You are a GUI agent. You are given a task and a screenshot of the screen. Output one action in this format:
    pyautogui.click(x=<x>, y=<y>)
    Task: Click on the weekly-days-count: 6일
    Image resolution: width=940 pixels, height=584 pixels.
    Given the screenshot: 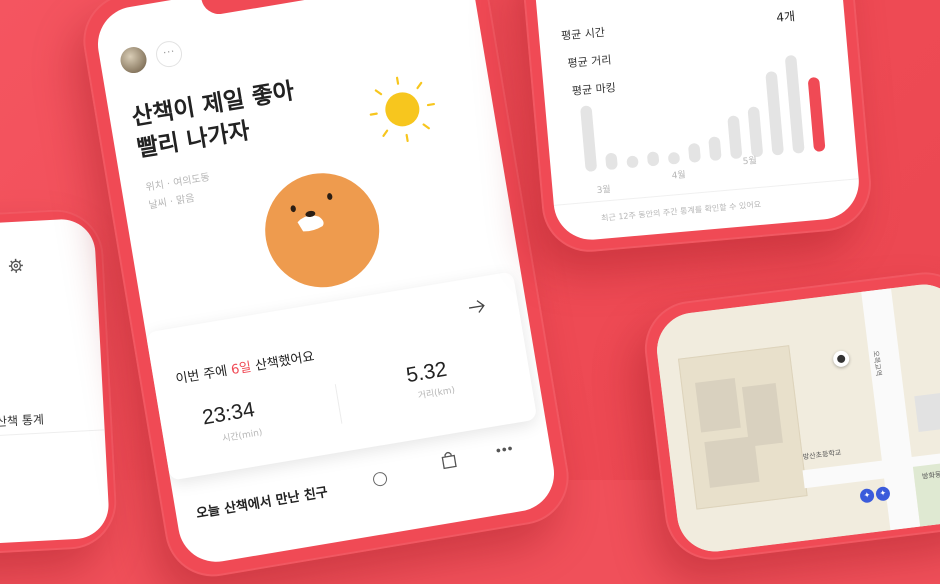 What is the action you would take?
    pyautogui.click(x=241, y=369)
    